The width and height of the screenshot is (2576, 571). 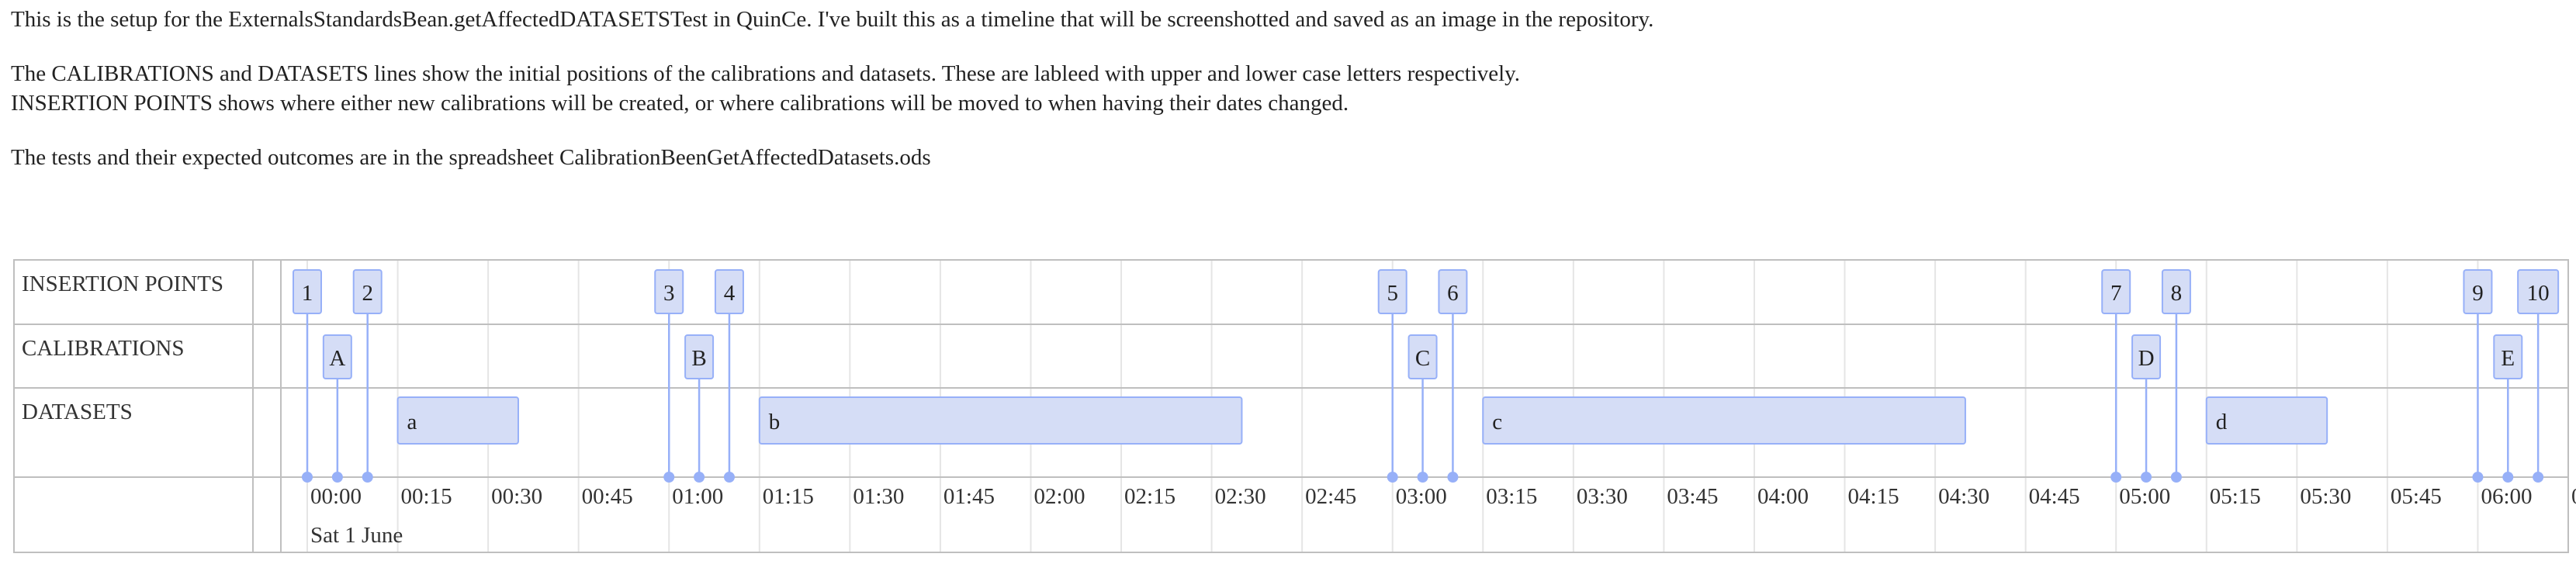 What do you see at coordinates (2416, 496) in the screenshot?
I see `tick-label: 05:45` at bounding box center [2416, 496].